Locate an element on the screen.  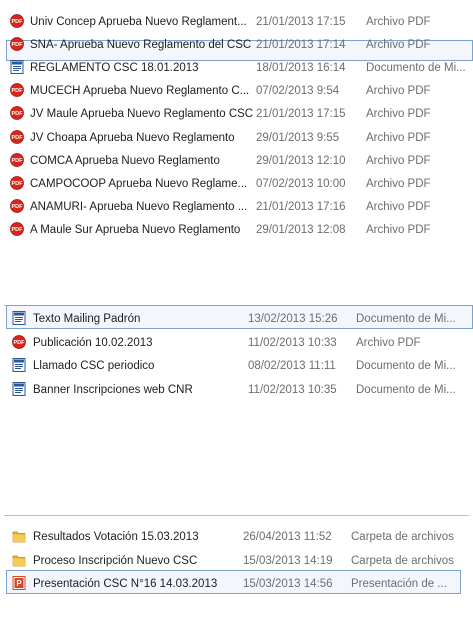
file-date-modified: 26/04/2013 11:52 is located at coordinates (287, 537).